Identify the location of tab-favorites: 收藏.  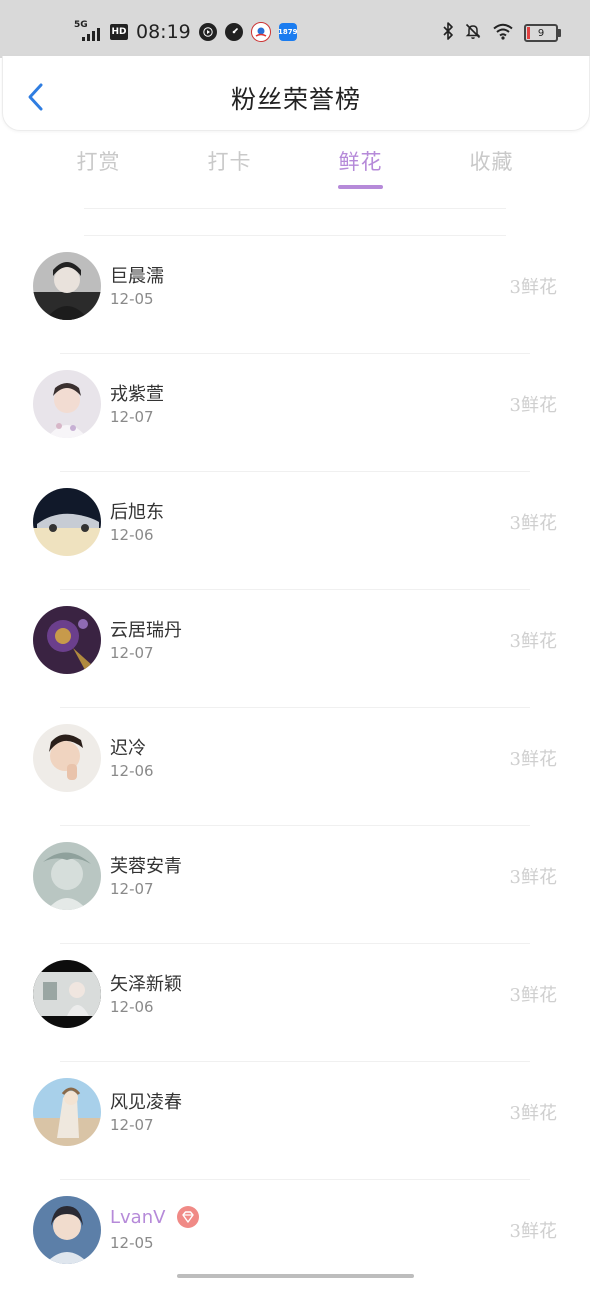
(491, 166).